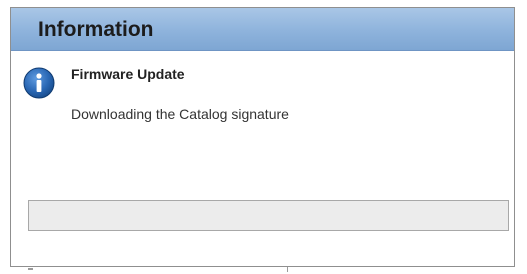  Describe the element at coordinates (287, 269) in the screenshot. I see `window-edge-tick` at that location.